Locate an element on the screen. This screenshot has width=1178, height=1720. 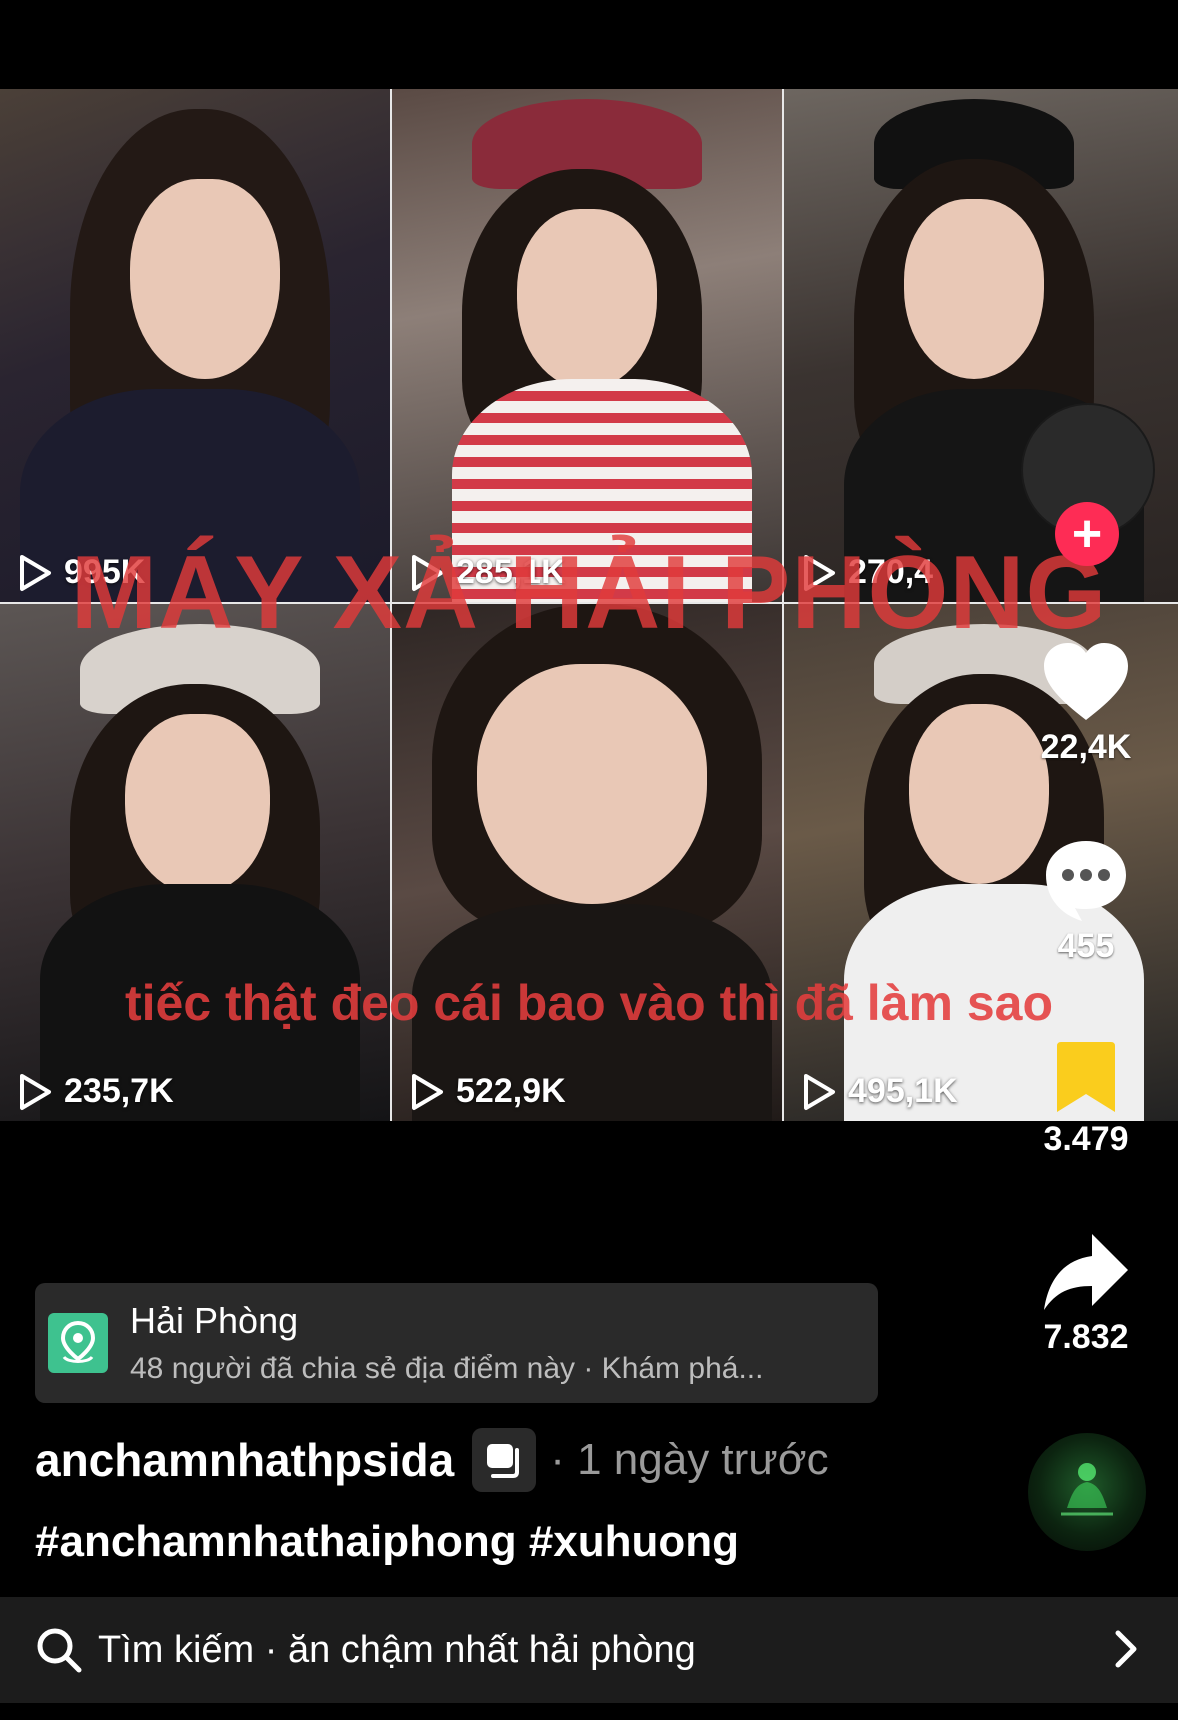
author-row: anchamnhathpsida · 1 ngày trước is located at coordinates (432, 1460).